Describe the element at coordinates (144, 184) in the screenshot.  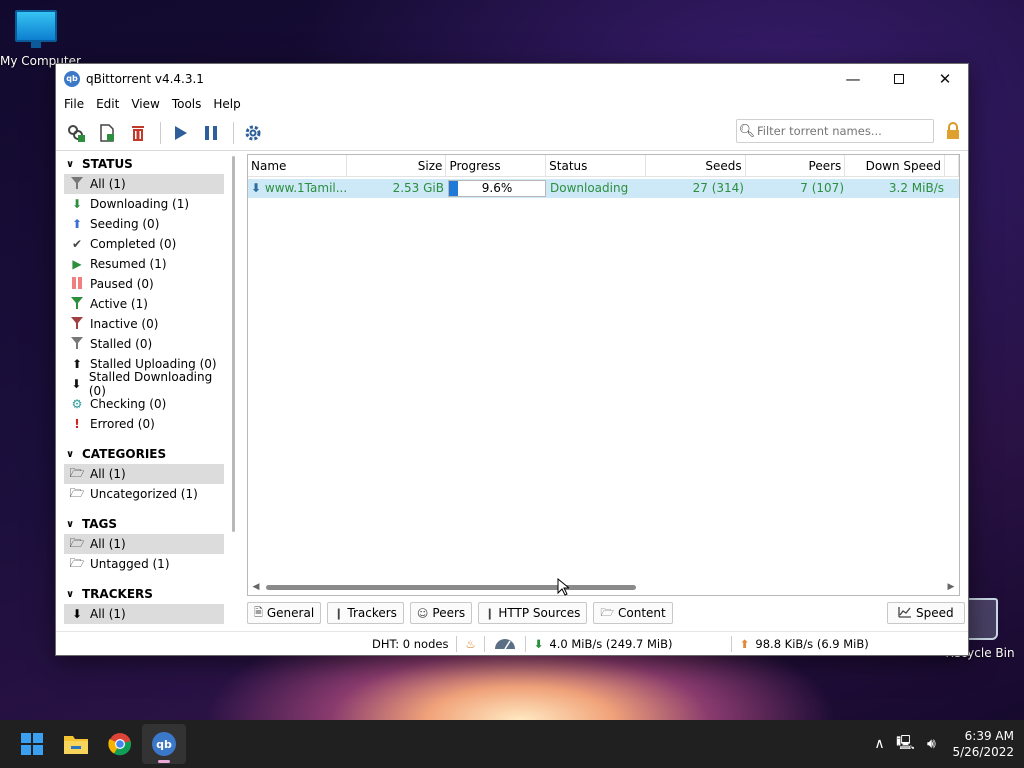
I see `status-filter-item: All (1)` at that location.